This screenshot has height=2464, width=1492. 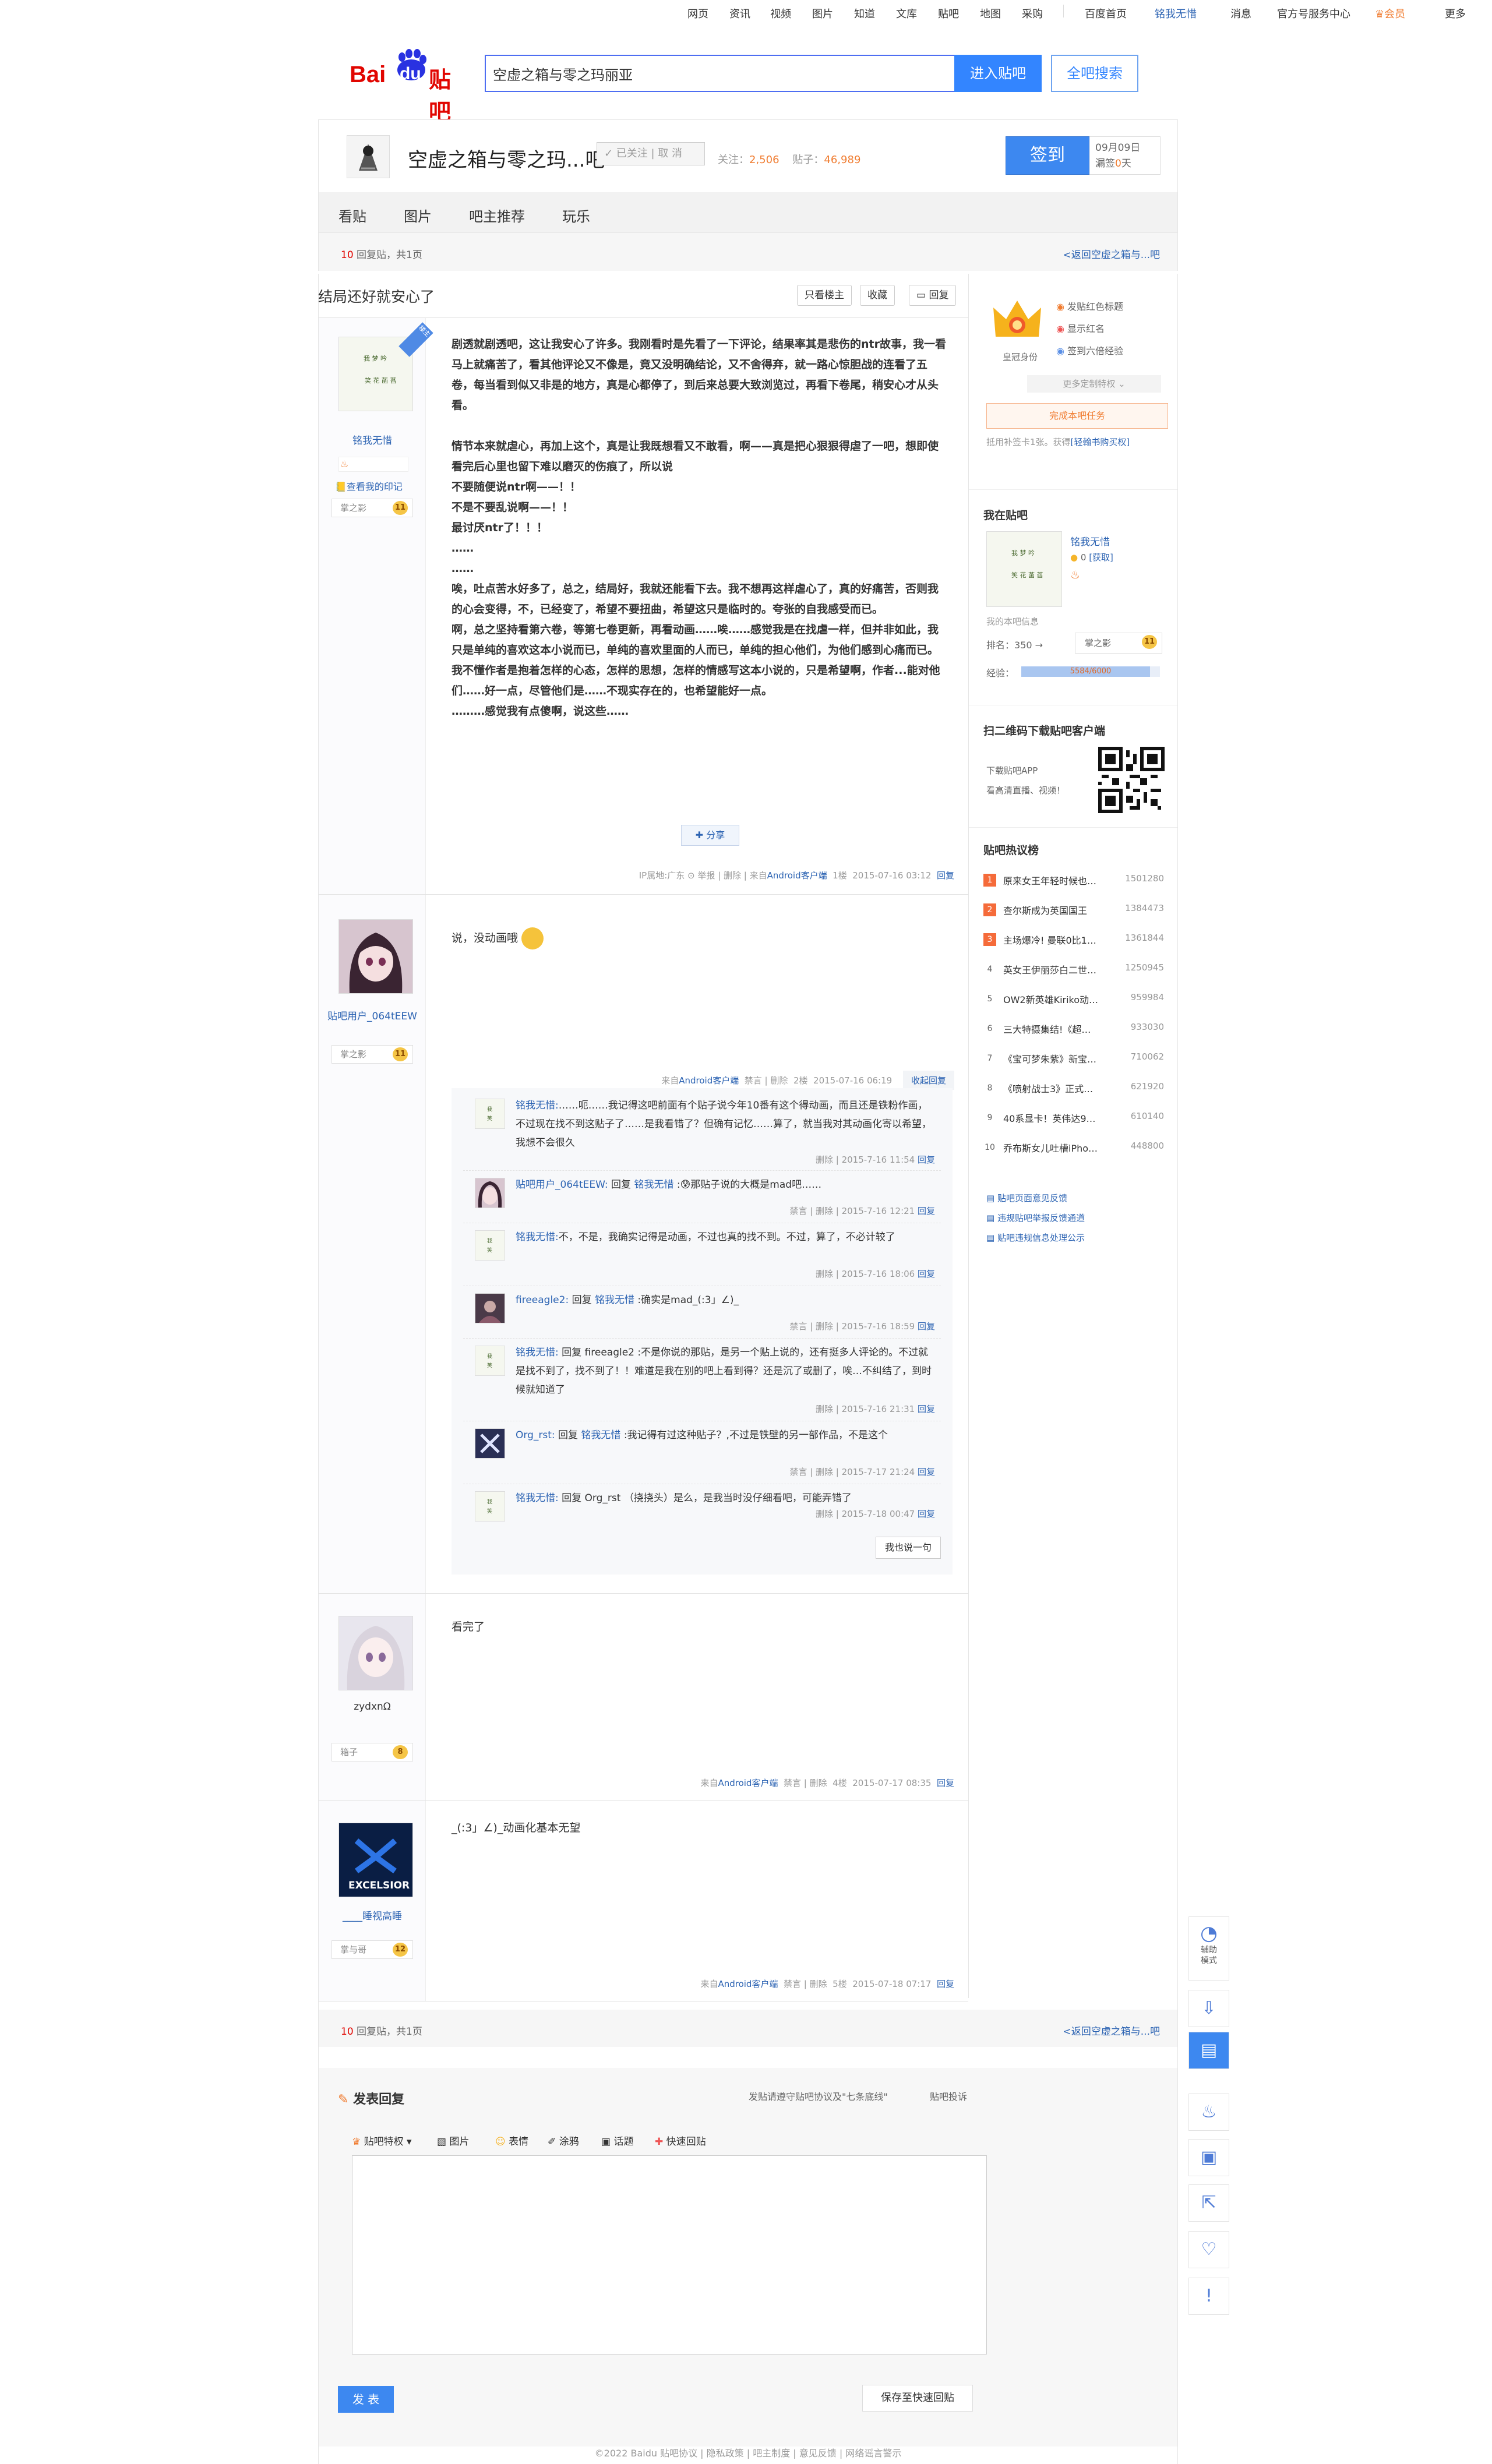 I want to click on level-badge: 掌与哥 12, so click(x=372, y=1949).